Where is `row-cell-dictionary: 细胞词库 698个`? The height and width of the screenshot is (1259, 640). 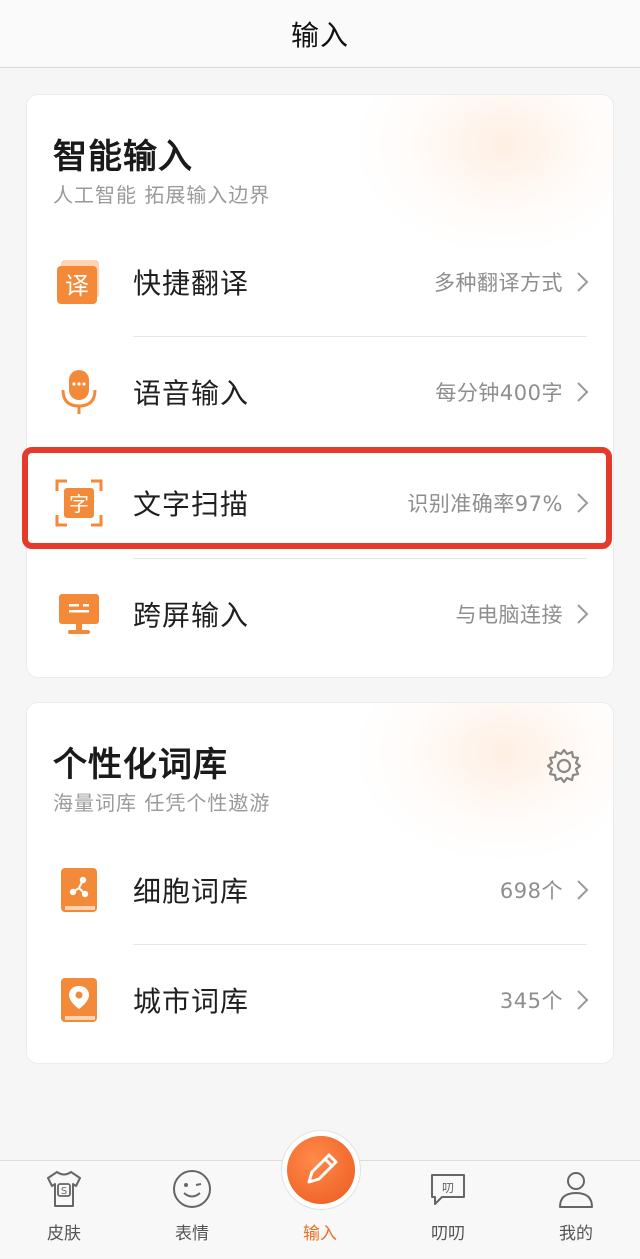 row-cell-dictionary: 细胞词库 698个 is located at coordinates (320, 890).